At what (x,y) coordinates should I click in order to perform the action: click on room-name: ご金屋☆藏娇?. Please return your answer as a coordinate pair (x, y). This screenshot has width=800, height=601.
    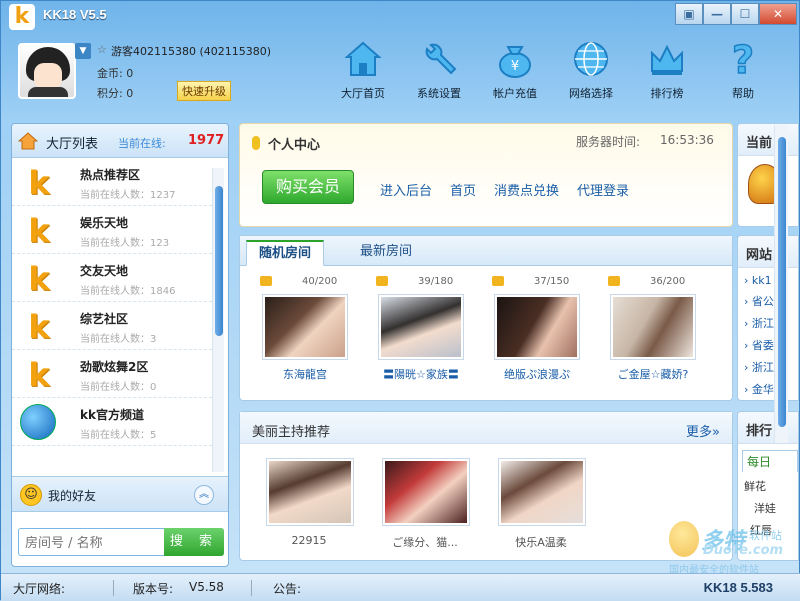
    Looking at the image, I should click on (653, 374).